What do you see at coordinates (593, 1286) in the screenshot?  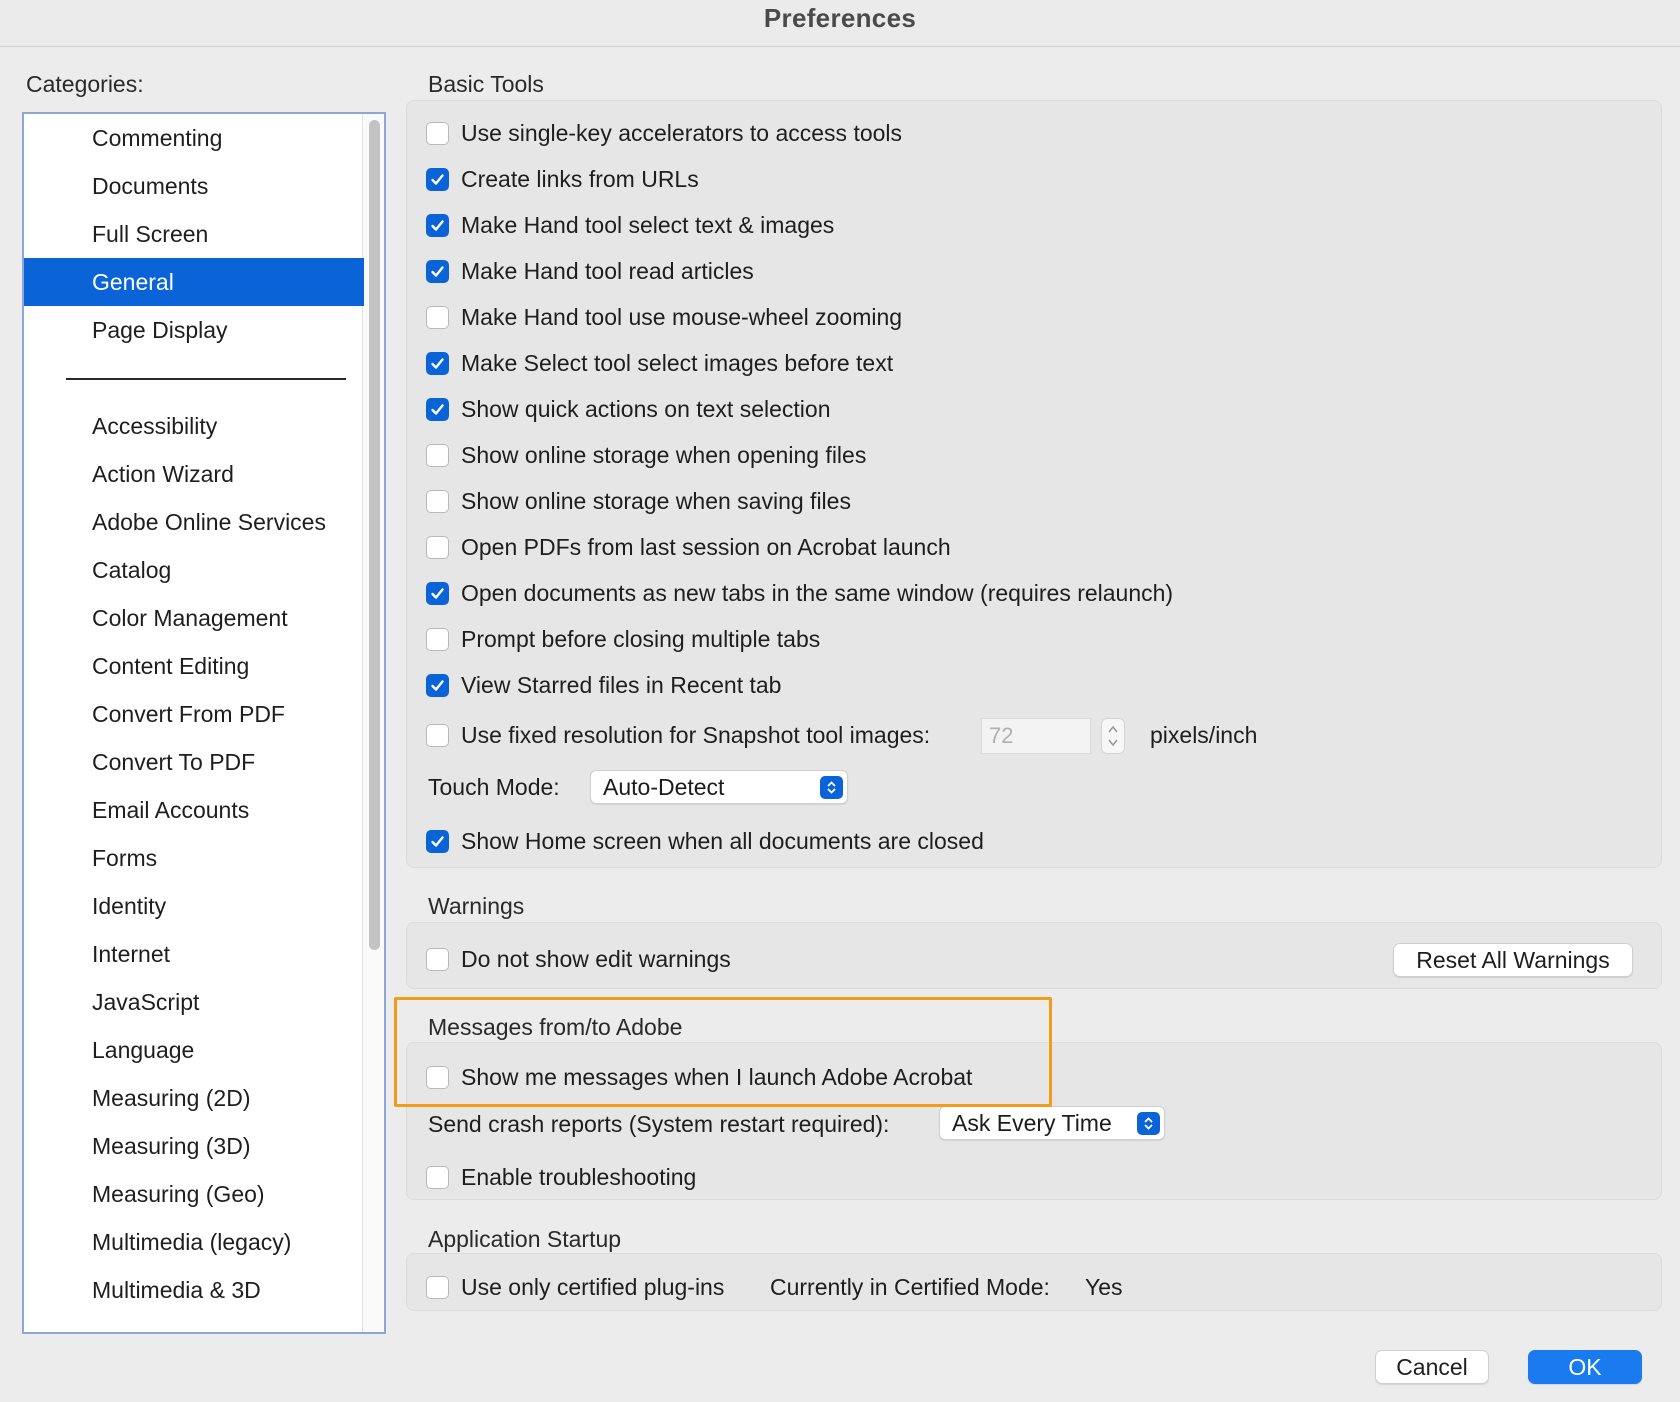 I see `certified-plugins-label: Use only certified plug-ins` at bounding box center [593, 1286].